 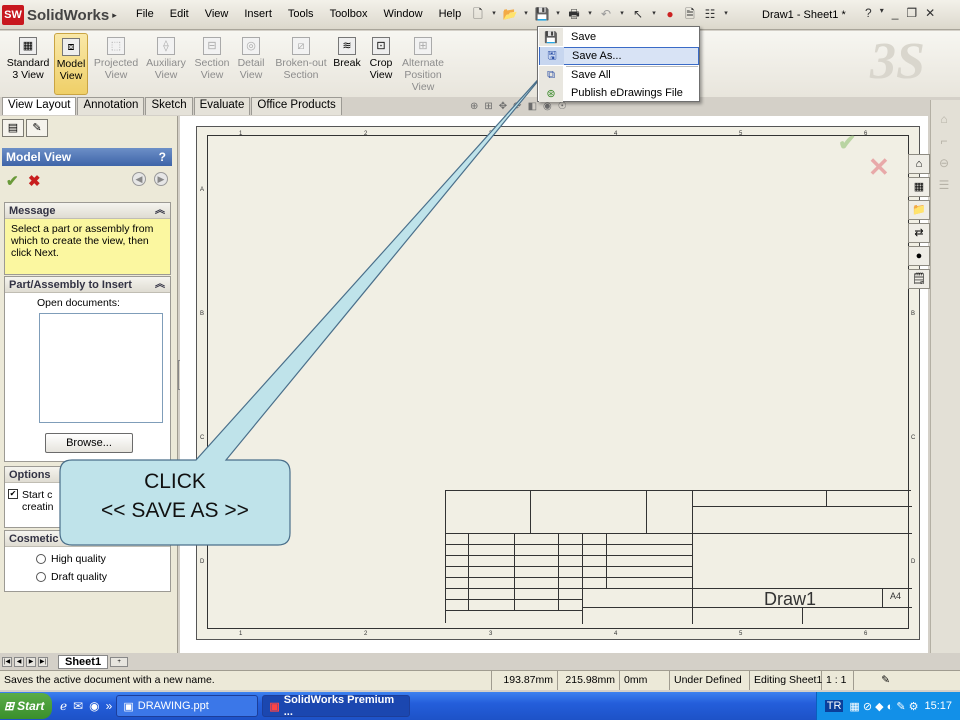 What do you see at coordinates (654, 14) in the screenshot?
I see `select-dropdown-icon: ▾` at bounding box center [654, 14].